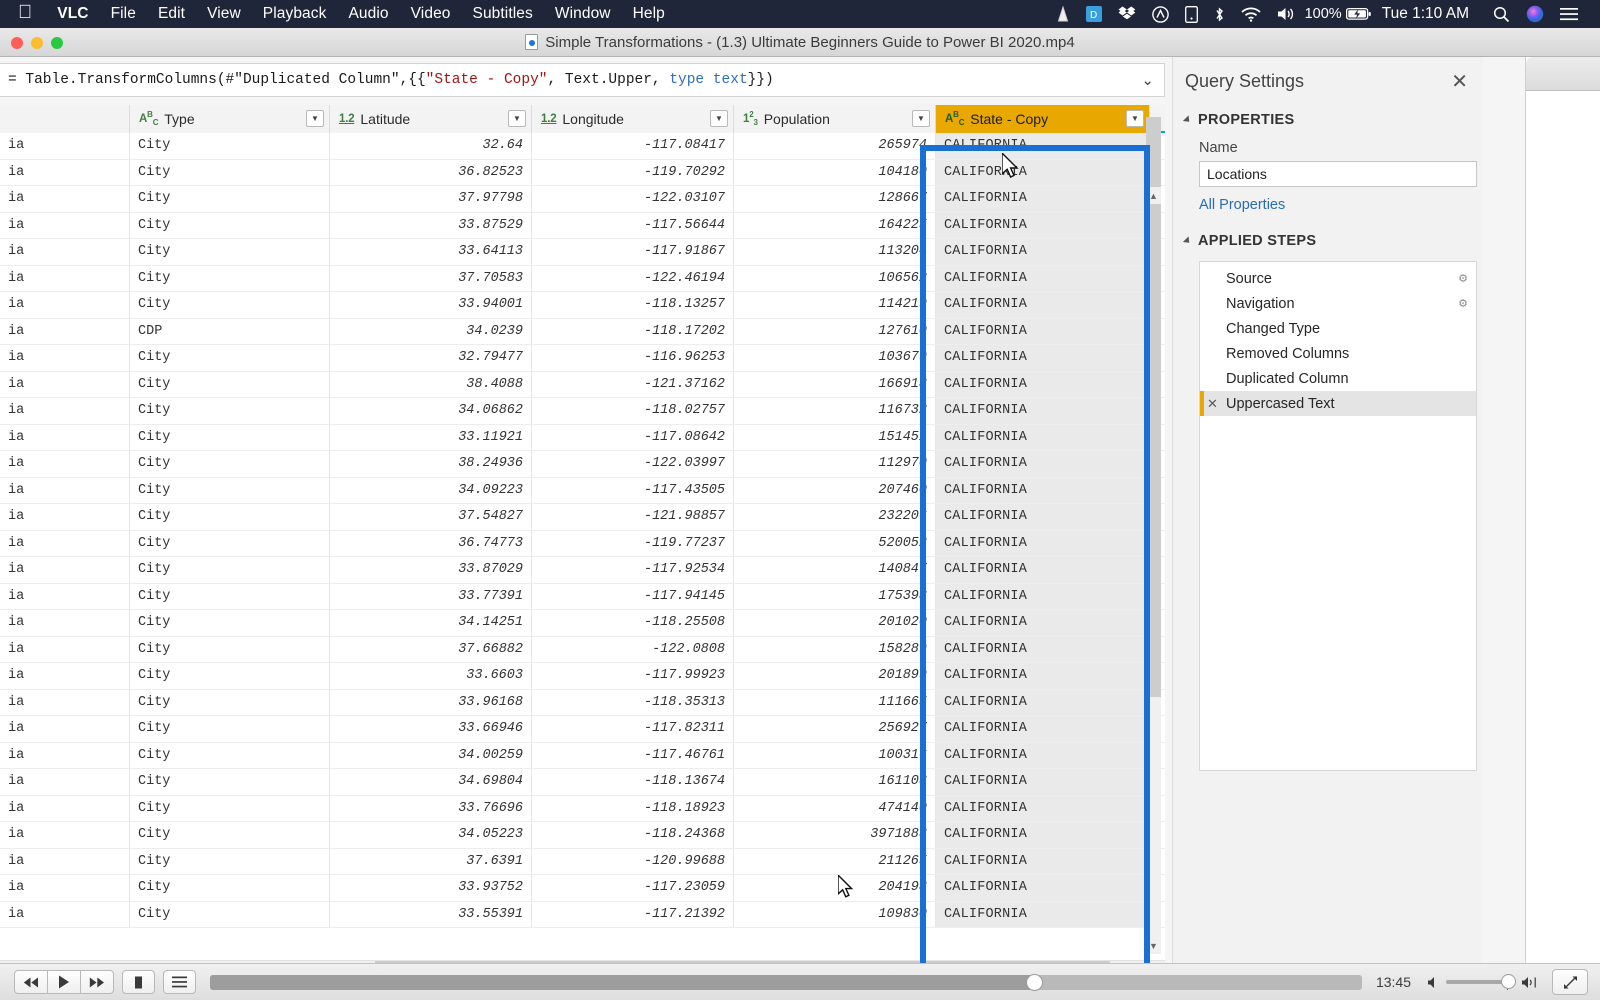 Image resolution: width=1600 pixels, height=1000 pixels. I want to click on column-header-longitude: 1.2 Longitude ▼, so click(633, 119).